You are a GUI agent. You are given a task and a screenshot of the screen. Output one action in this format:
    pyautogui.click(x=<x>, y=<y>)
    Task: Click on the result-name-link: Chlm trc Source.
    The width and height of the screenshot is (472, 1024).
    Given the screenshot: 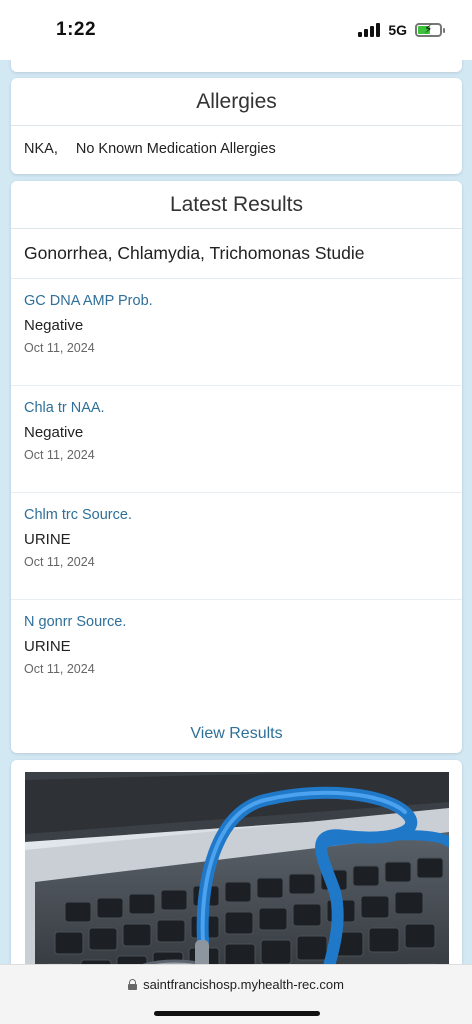 What is the action you would take?
    pyautogui.click(x=236, y=515)
    